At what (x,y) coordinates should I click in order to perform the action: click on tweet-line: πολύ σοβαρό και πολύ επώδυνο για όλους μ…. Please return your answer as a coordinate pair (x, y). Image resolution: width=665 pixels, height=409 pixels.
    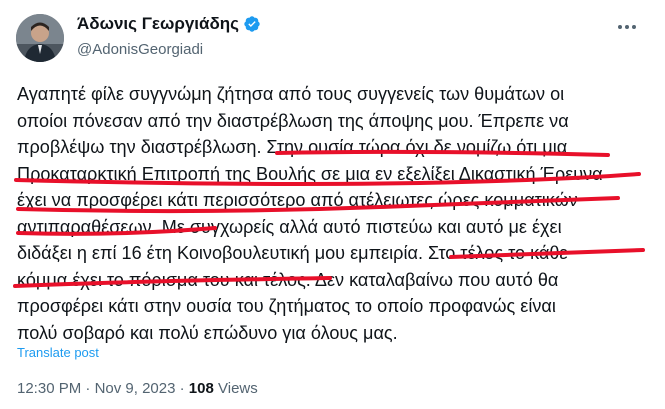
    Looking at the image, I should click on (207, 332).